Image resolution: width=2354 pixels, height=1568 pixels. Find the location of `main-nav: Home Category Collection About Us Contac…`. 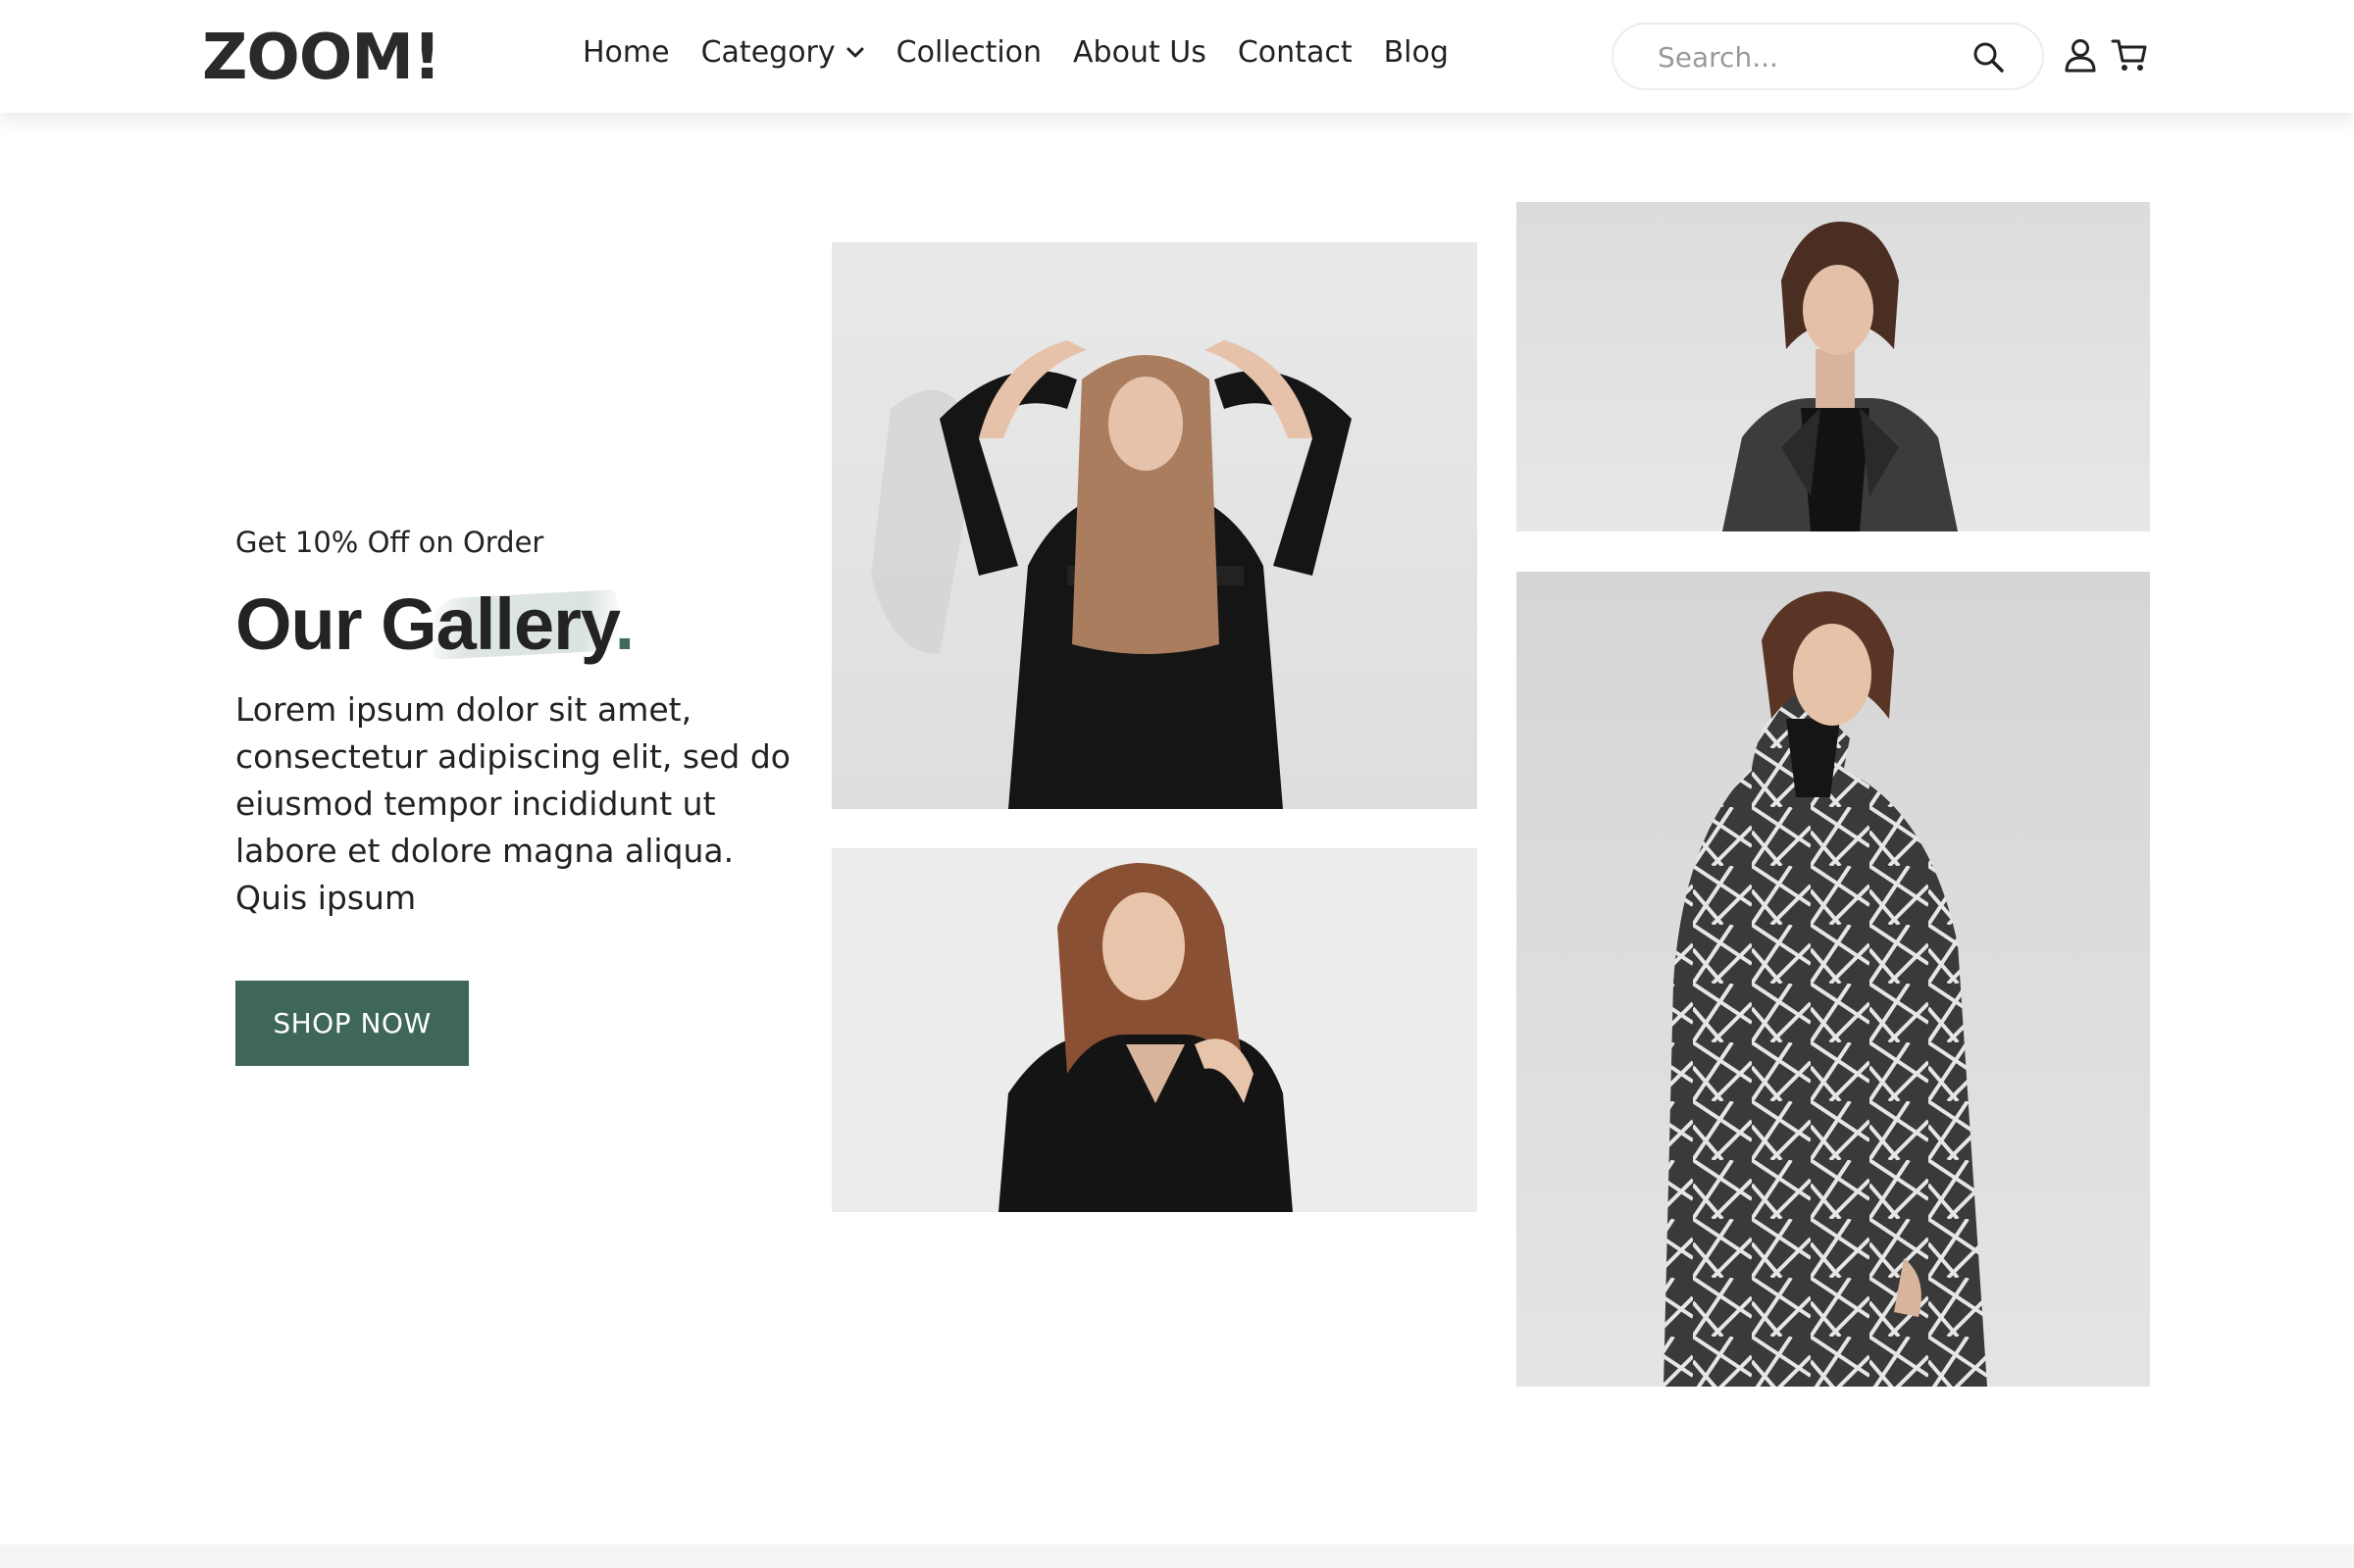

main-nav: Home Category Collection About Us Contac… is located at coordinates (1031, 52).